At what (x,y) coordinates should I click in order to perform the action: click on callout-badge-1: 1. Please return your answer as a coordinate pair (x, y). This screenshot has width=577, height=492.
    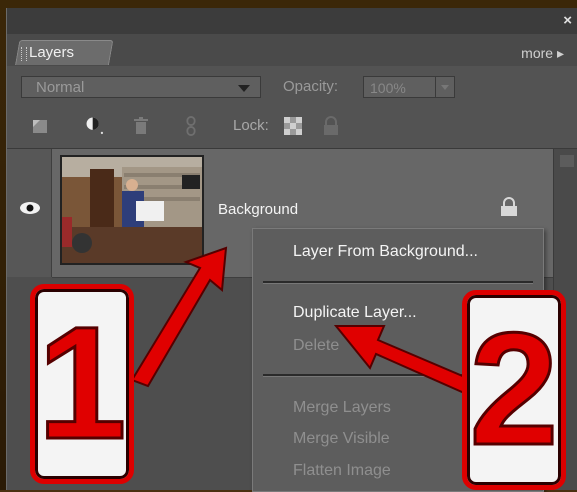
    Looking at the image, I should click on (82, 384).